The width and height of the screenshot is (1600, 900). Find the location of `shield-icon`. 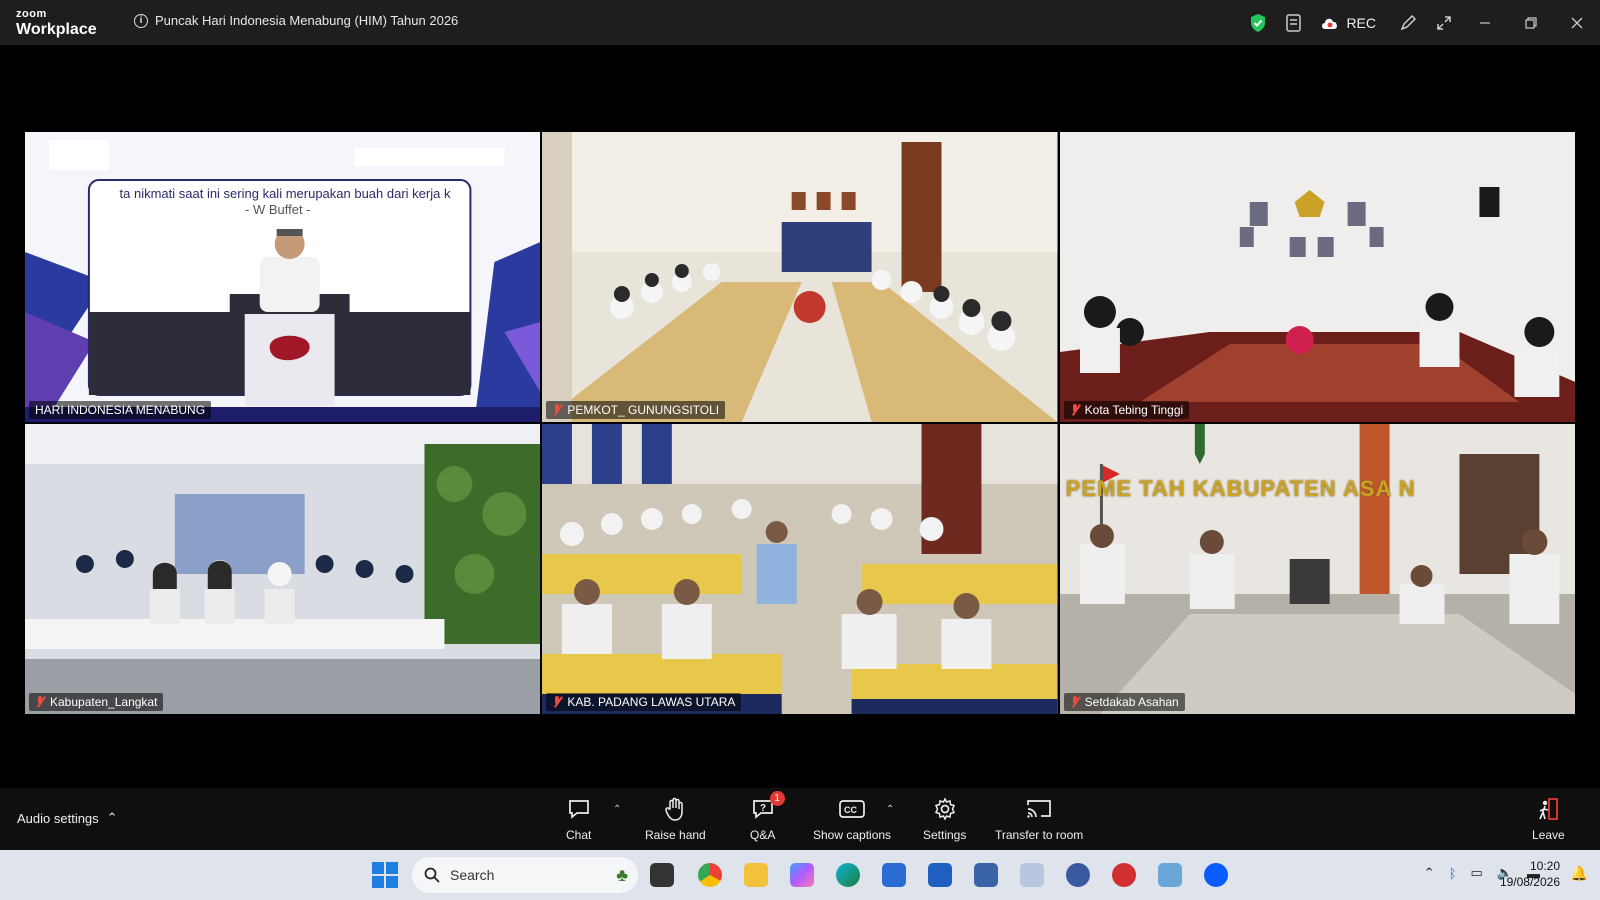

shield-icon is located at coordinates (1258, 23).